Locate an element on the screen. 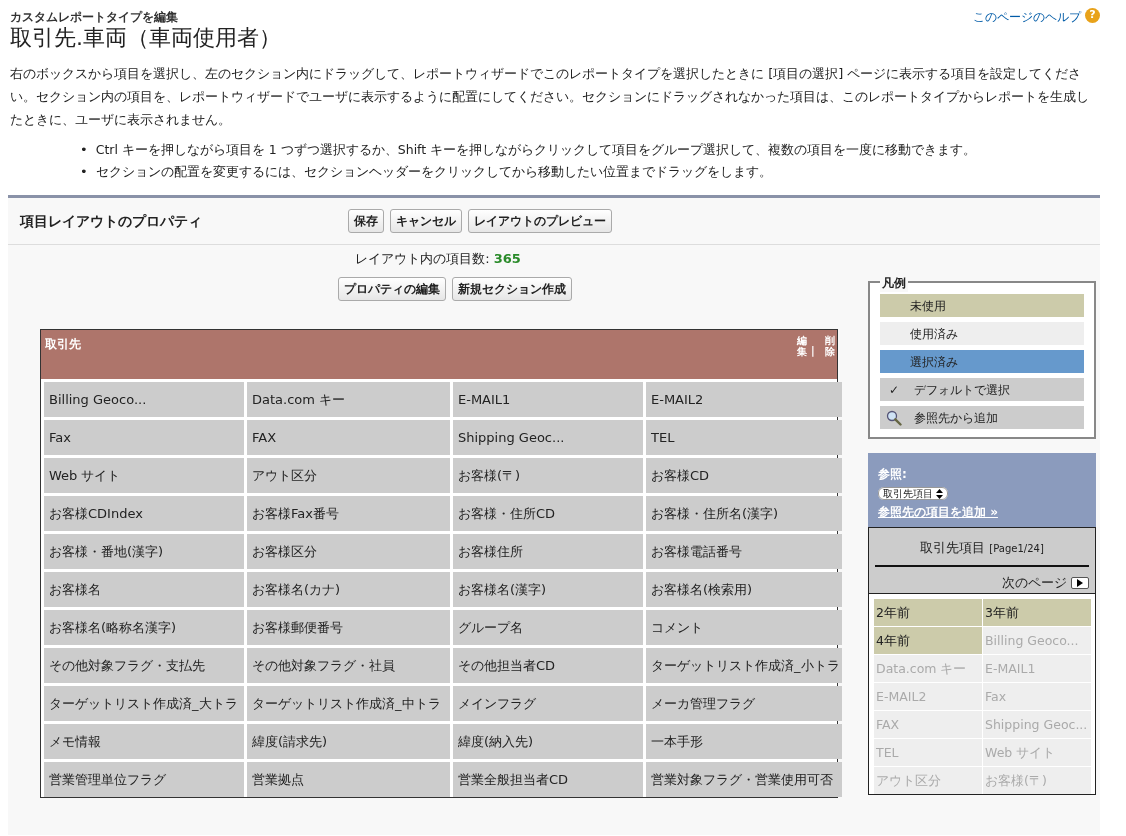 Image resolution: width=1126 pixels, height=836 pixels. field-cell: ターゲットリスト作成済_大トラ is located at coordinates (144, 703).